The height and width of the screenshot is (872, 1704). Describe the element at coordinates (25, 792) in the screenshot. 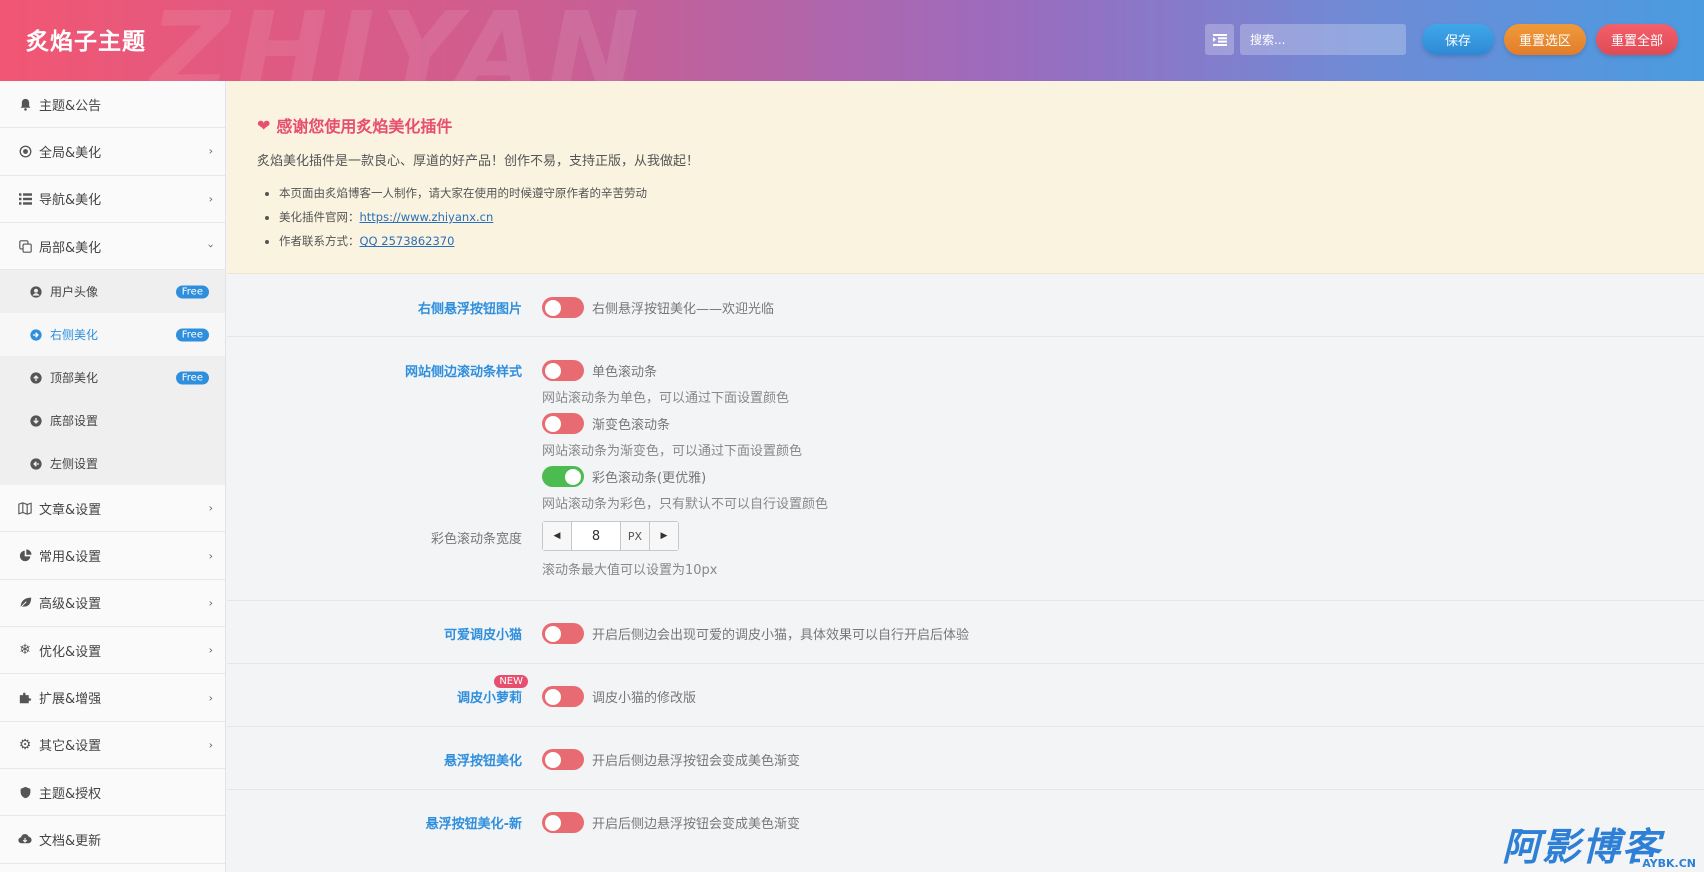

I see `shield-icon` at that location.